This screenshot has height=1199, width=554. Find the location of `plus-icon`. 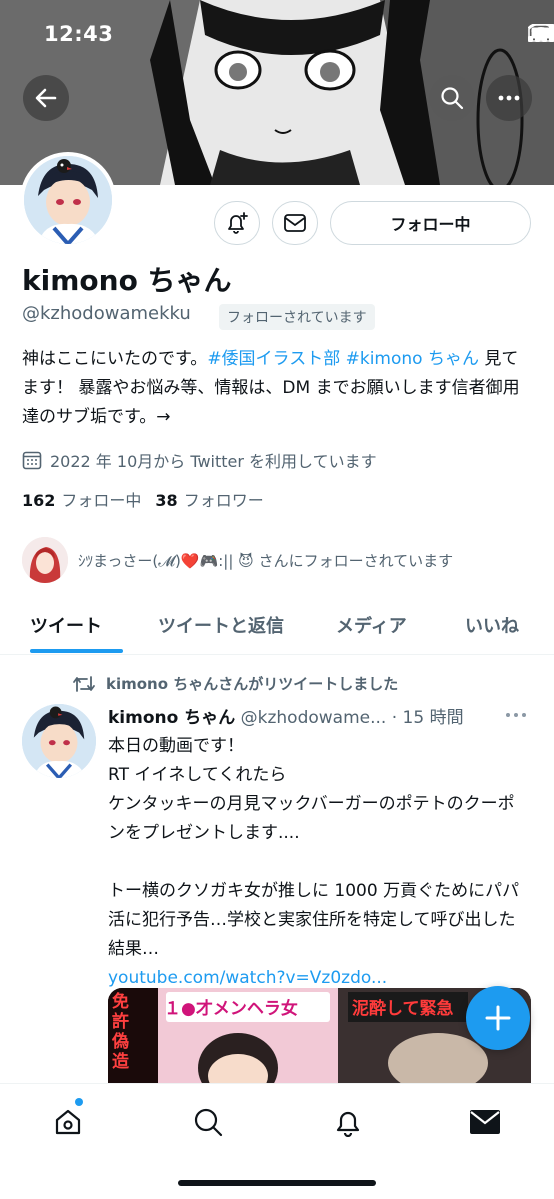

plus-icon is located at coordinates (498, 1018).